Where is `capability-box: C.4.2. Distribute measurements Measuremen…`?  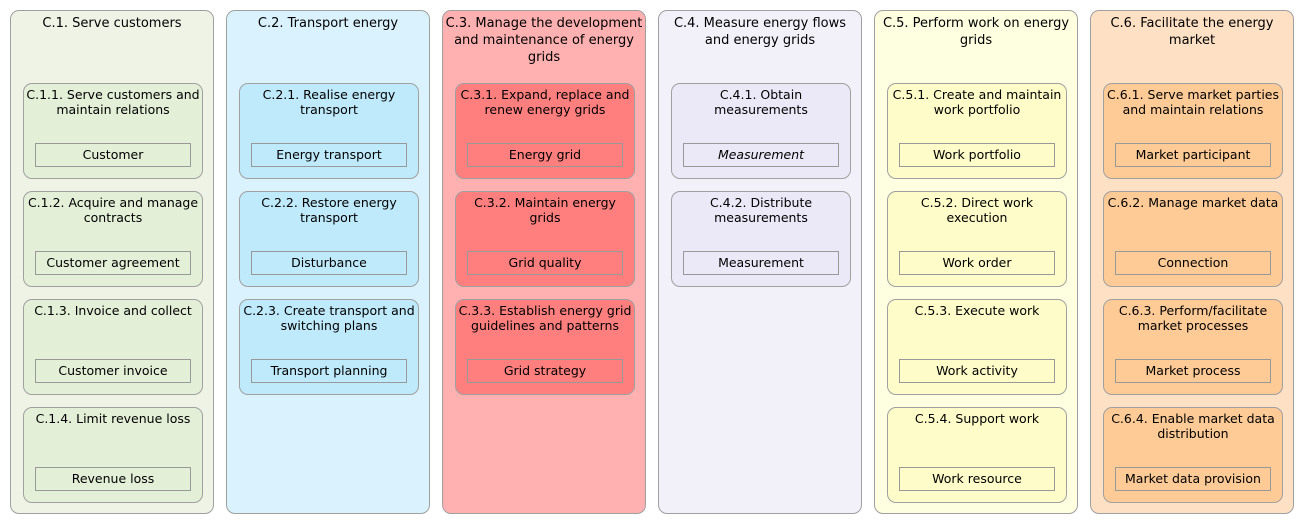
capability-box: C.4.2. Distribute measurements Measuremen… is located at coordinates (761, 239).